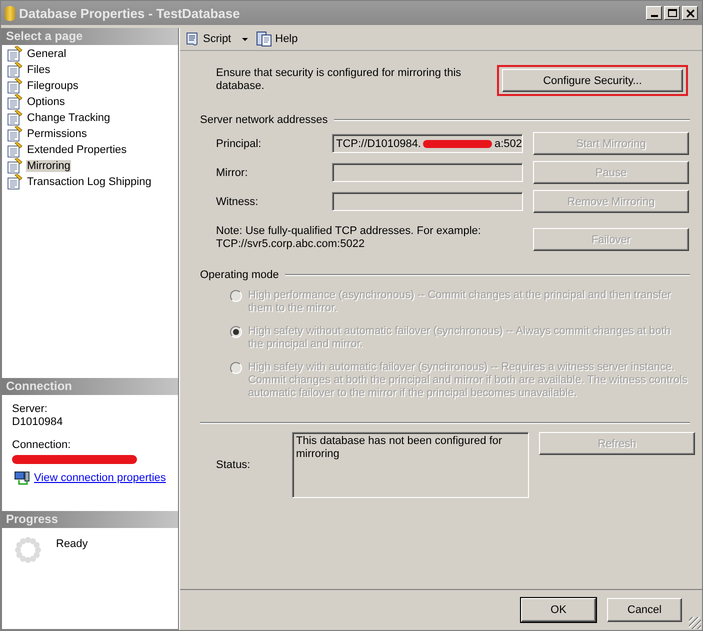 The width and height of the screenshot is (703, 631). What do you see at coordinates (427, 143) in the screenshot?
I see `address-field: TCP://D1010984. a:502` at bounding box center [427, 143].